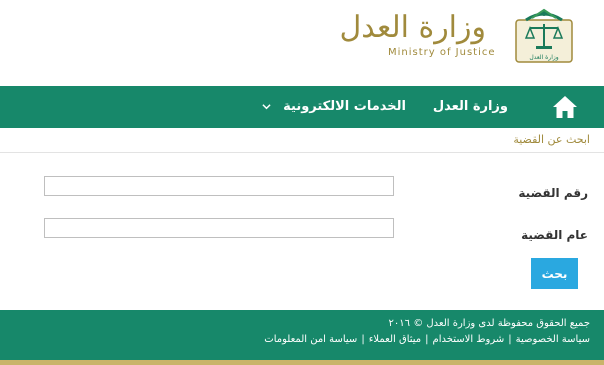 This screenshot has height=365, width=604. Describe the element at coordinates (554, 273) in the screenshot. I see `search-button: بحث` at that location.